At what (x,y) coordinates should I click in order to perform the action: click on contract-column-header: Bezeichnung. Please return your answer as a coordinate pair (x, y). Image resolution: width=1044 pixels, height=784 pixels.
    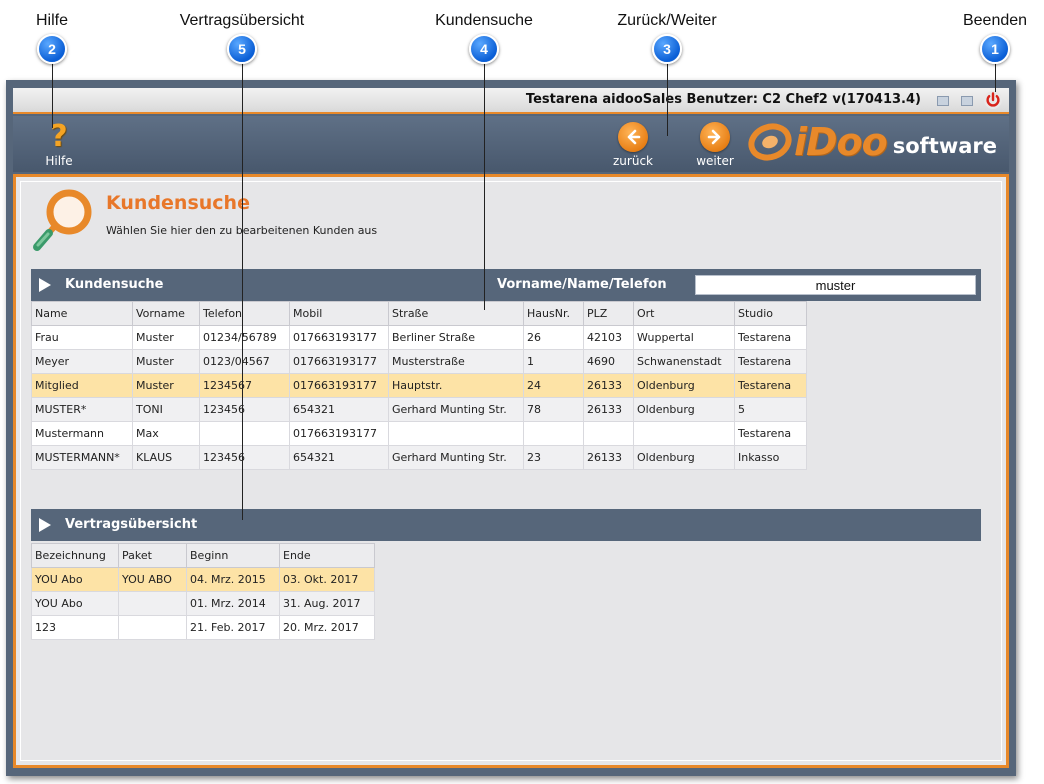
    Looking at the image, I should click on (75, 555).